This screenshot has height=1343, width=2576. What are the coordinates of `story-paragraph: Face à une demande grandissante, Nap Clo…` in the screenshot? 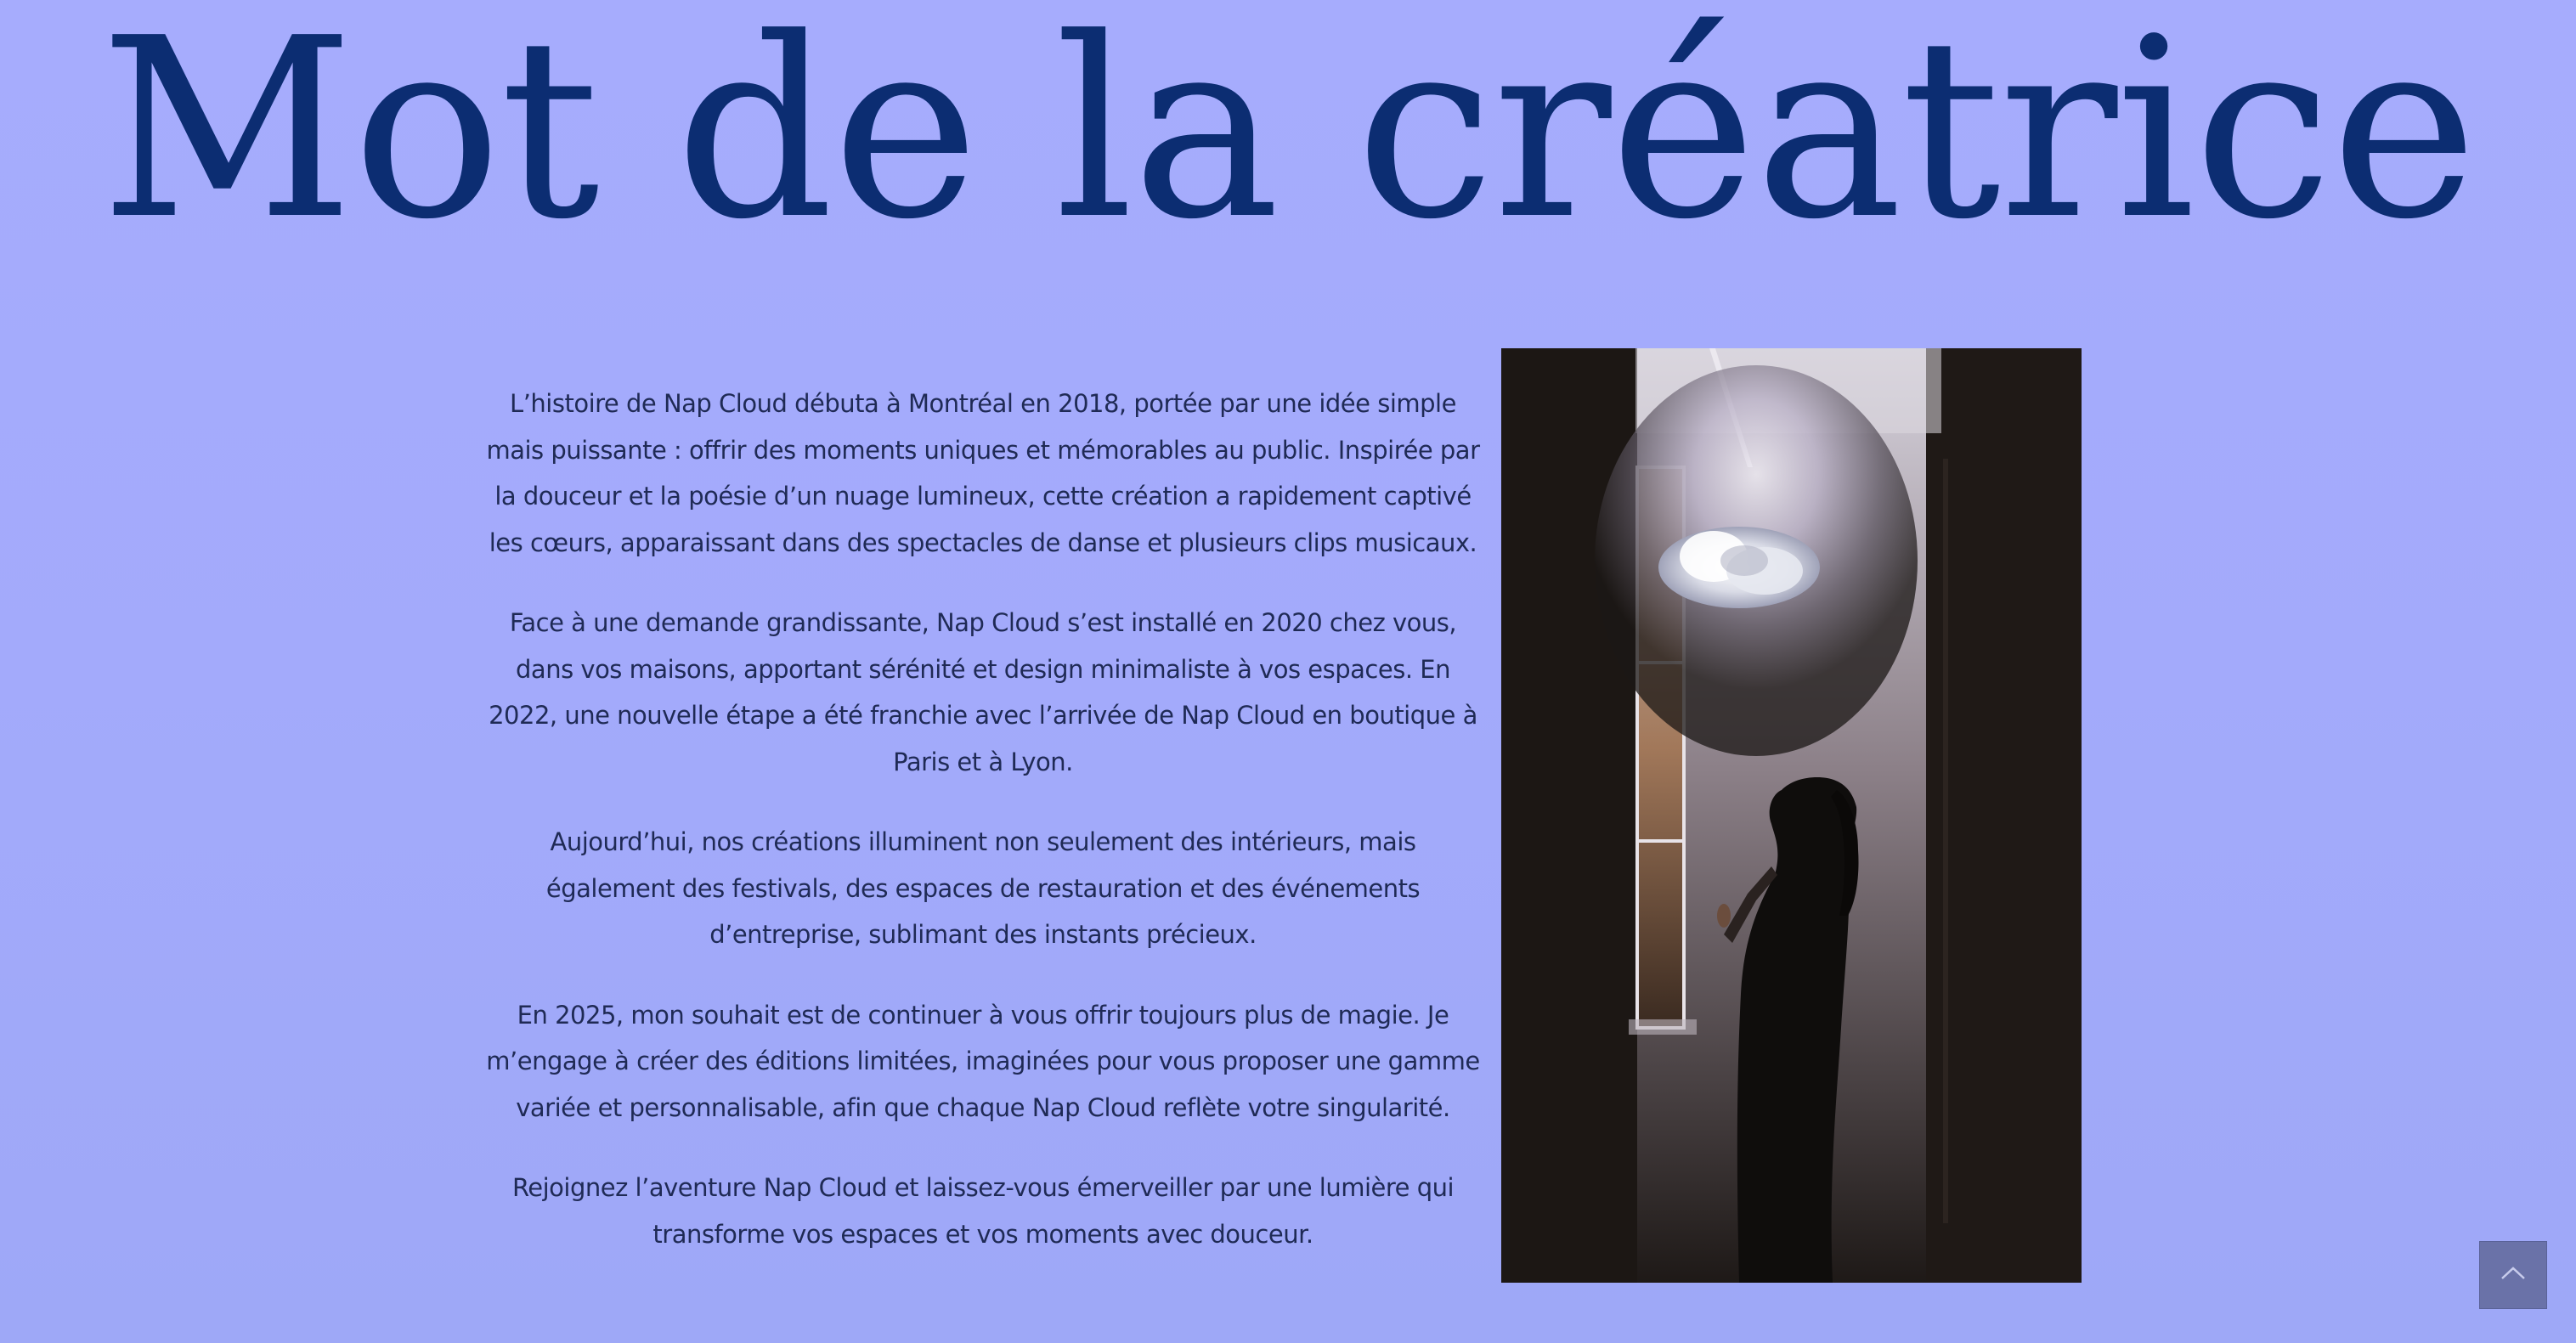 It's located at (983, 692).